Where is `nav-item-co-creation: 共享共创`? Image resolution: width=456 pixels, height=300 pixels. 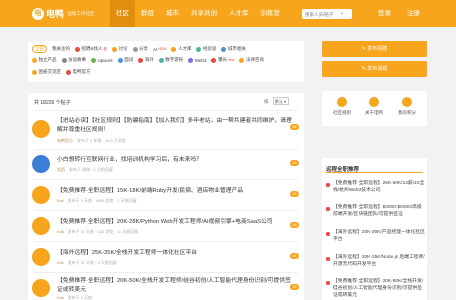 nav-item-co-creation: 共享共创 is located at coordinates (204, 13).